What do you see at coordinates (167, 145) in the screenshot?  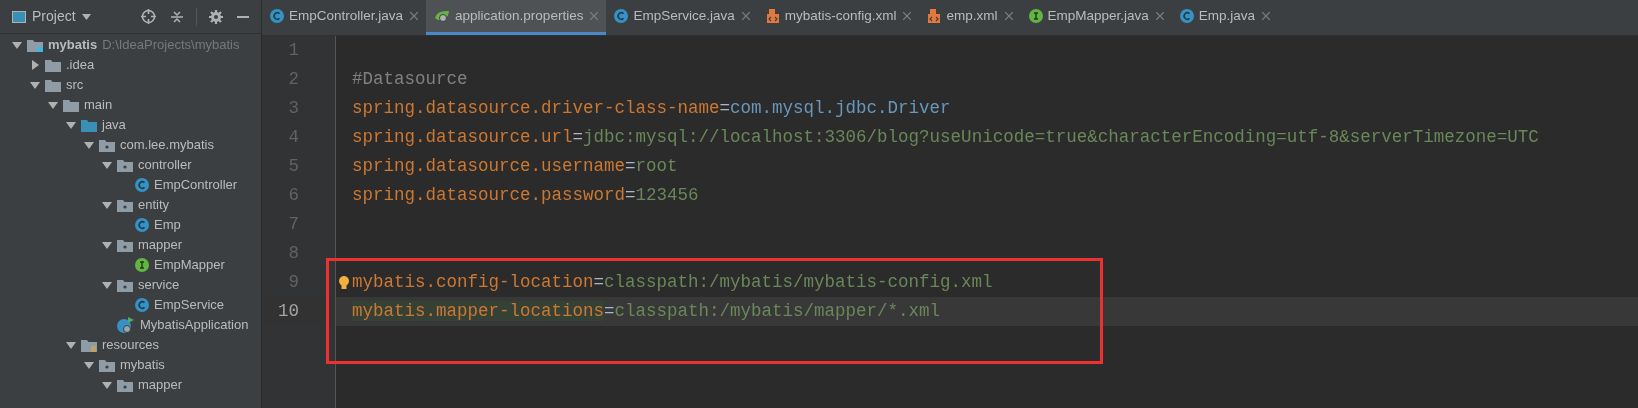 I see `tree-item: com.lee.mybatis` at bounding box center [167, 145].